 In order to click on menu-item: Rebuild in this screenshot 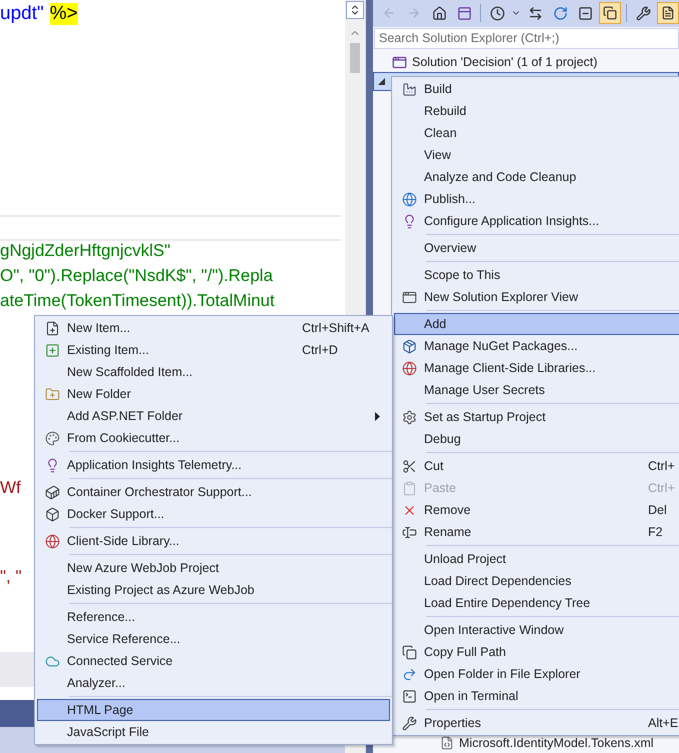, I will do `click(536, 111)`.